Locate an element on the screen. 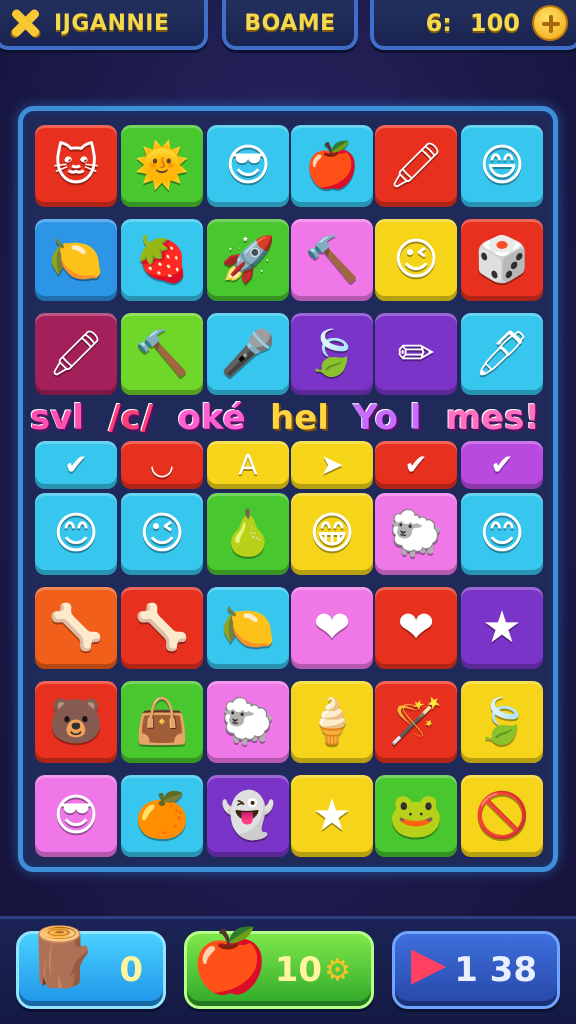 The height and width of the screenshot is (1024, 576). dice-icon: 🎲 is located at coordinates (502, 259).